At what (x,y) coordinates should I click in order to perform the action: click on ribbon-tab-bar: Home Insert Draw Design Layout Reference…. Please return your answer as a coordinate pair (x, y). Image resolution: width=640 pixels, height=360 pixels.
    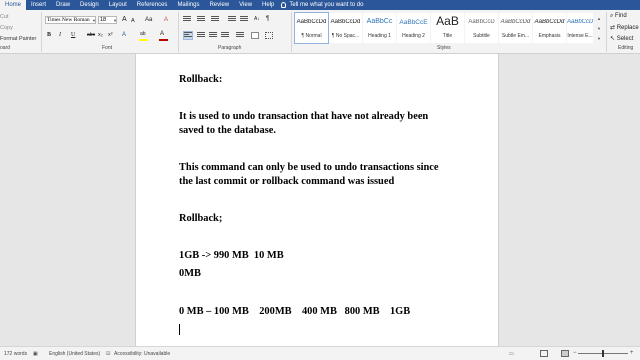
    Looking at the image, I should click on (320, 5).